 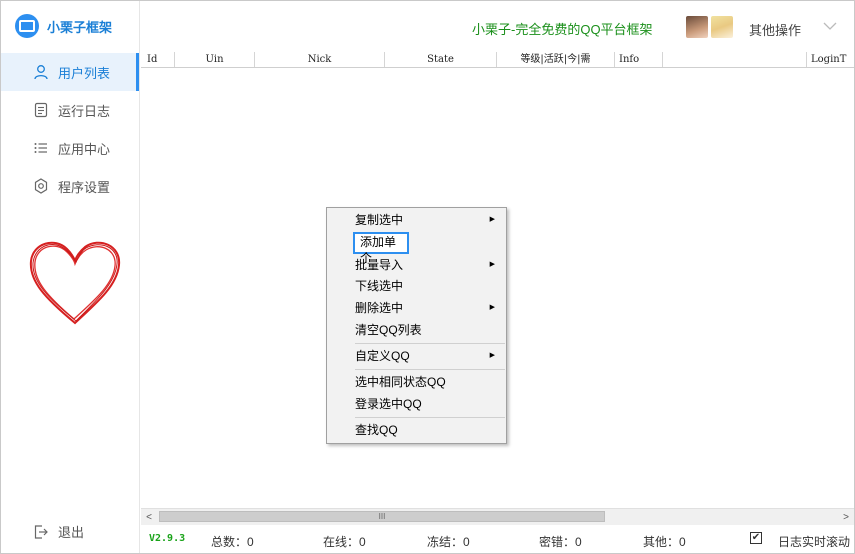 I want to click on horizontal-scrollbar: < III >, so click(x=497, y=516).